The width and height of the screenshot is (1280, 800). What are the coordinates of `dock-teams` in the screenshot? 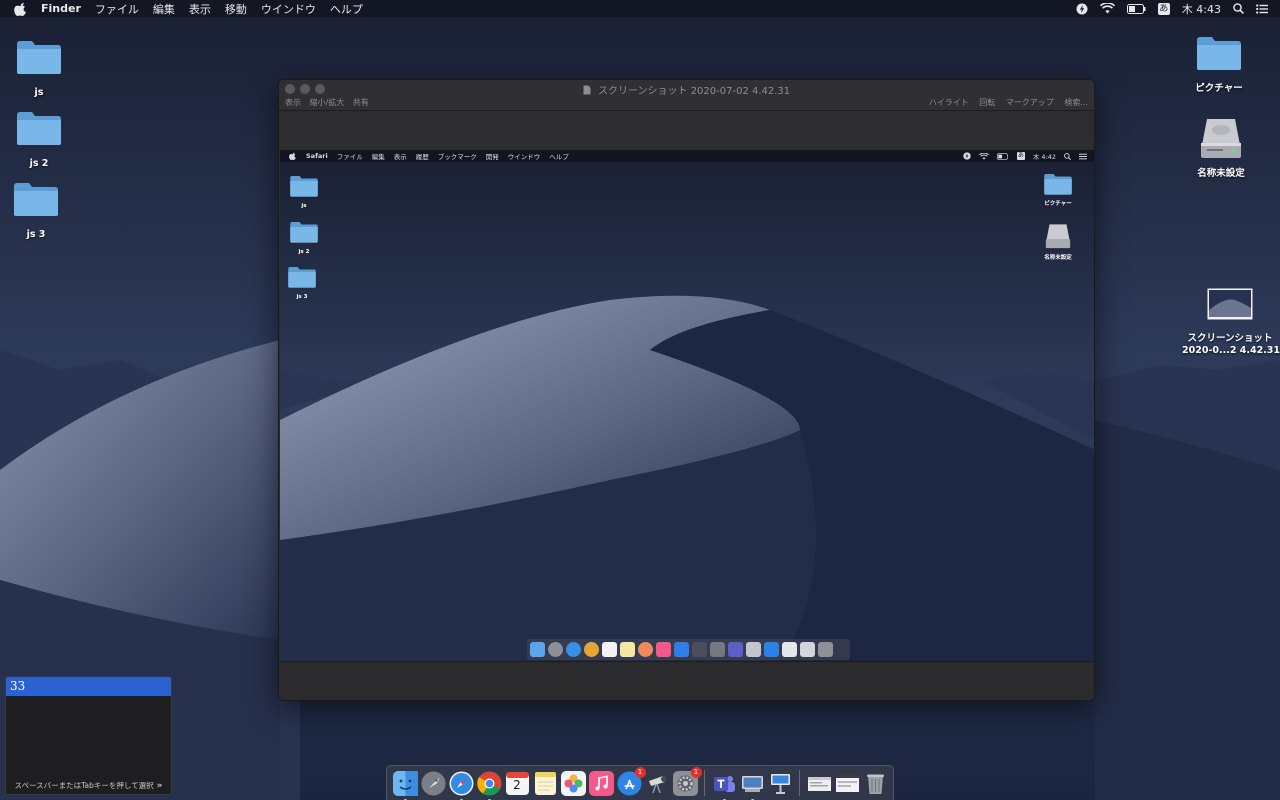 It's located at (724, 785).